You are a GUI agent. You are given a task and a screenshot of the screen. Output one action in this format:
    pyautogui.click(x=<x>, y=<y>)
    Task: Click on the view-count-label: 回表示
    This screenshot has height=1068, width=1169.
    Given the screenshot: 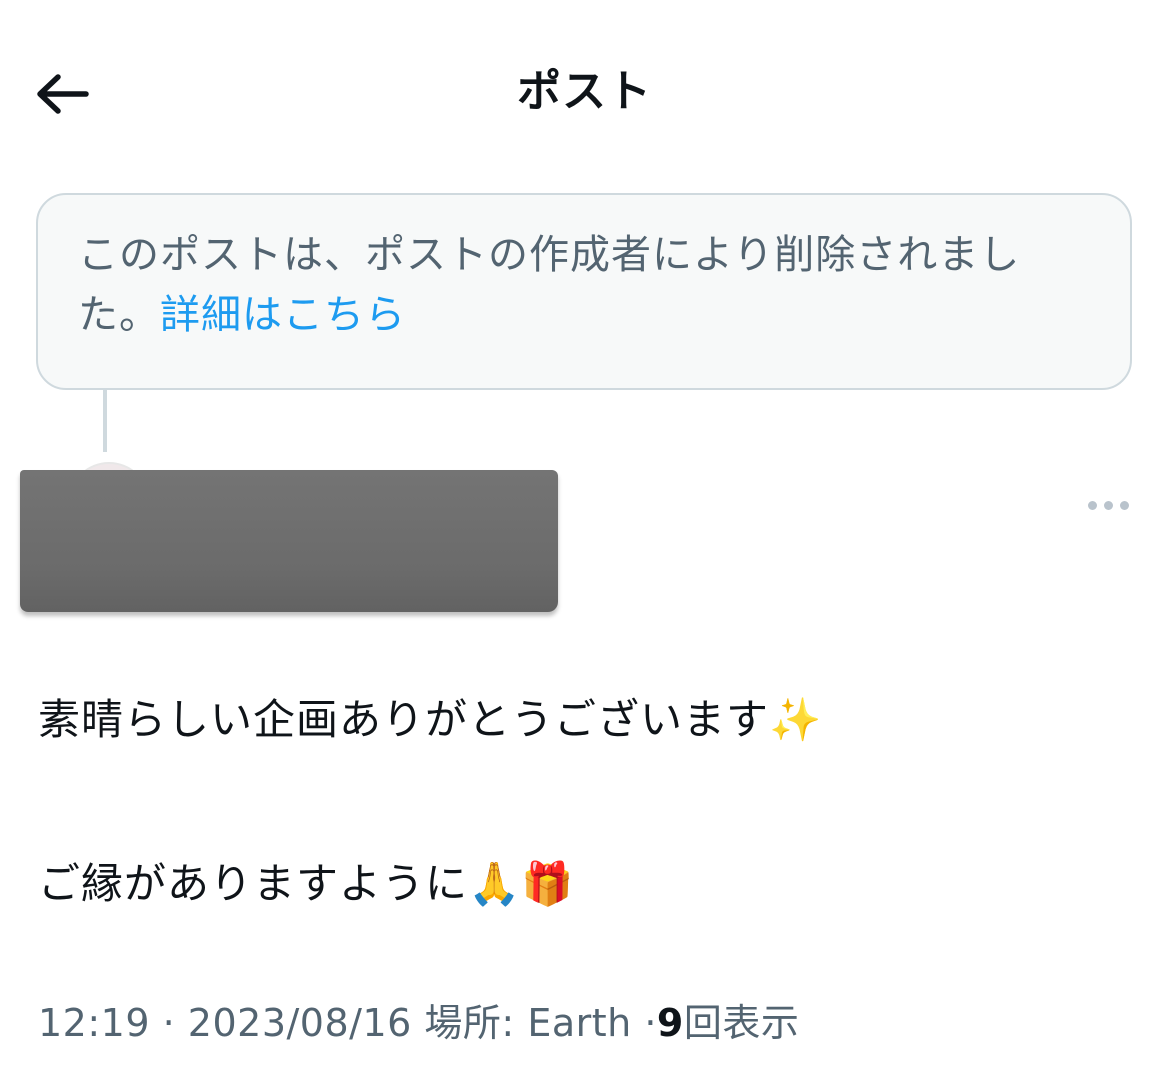 What is the action you would take?
    pyautogui.click(x=741, y=1023)
    